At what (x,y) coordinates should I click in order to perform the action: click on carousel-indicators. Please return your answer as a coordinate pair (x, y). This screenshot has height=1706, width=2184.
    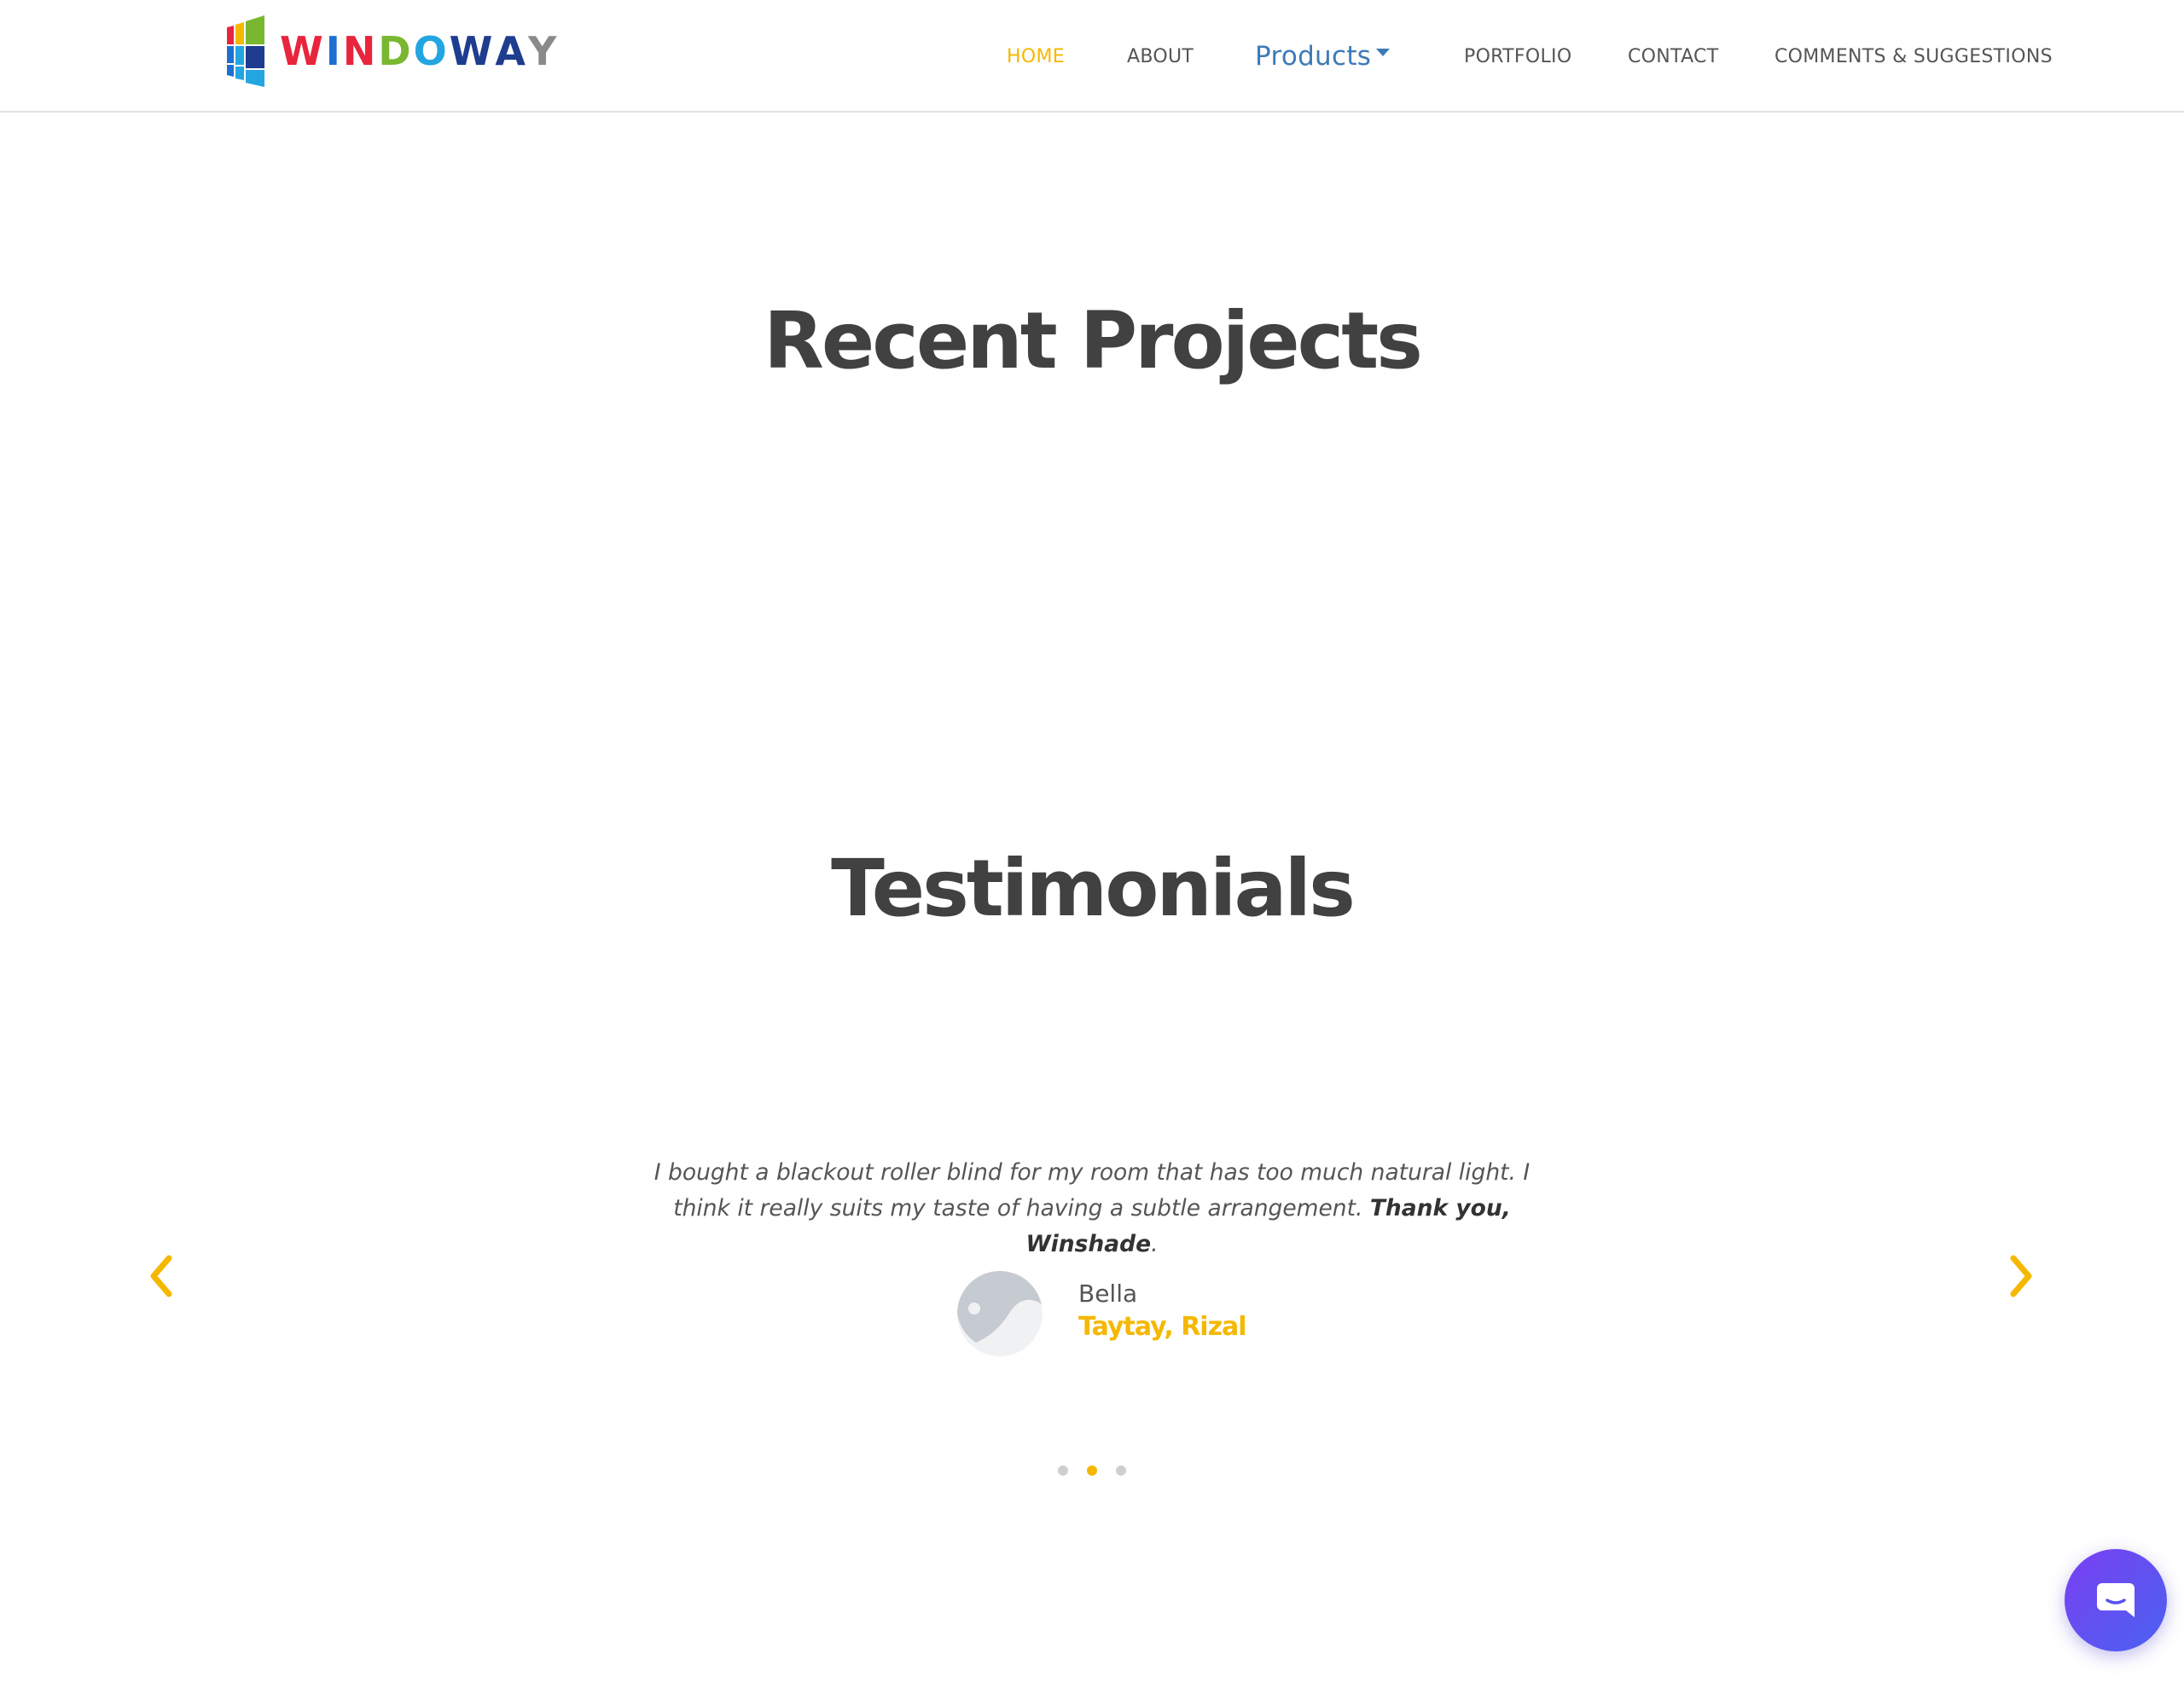
    Looking at the image, I should click on (1092, 1471).